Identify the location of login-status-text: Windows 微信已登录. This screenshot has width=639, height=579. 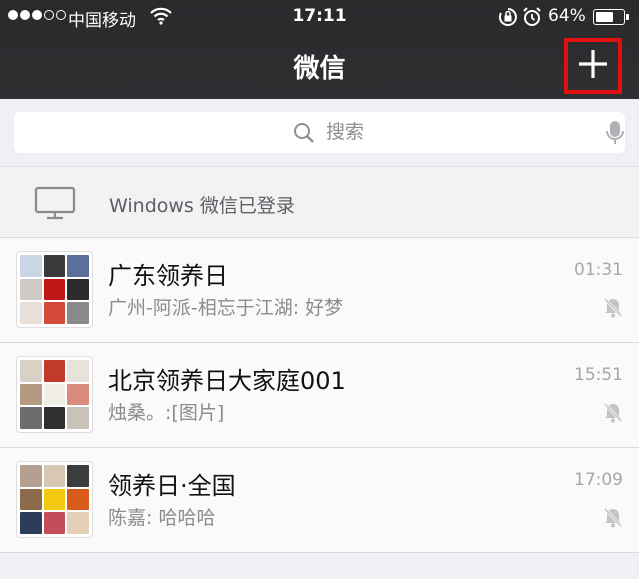
(202, 206).